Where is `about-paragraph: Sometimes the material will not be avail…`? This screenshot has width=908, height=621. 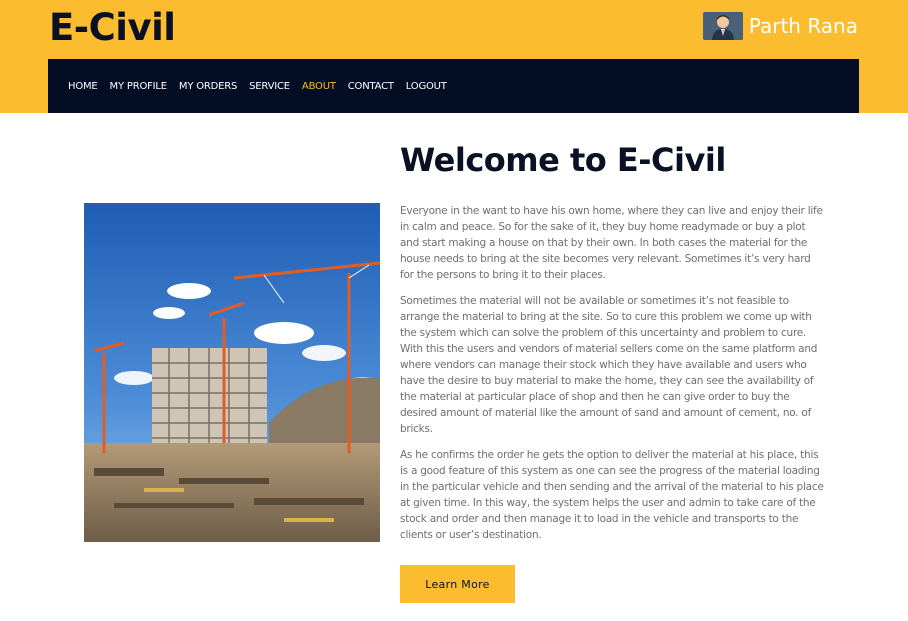 about-paragraph: Sometimes the material will not be avail… is located at coordinates (609, 365).